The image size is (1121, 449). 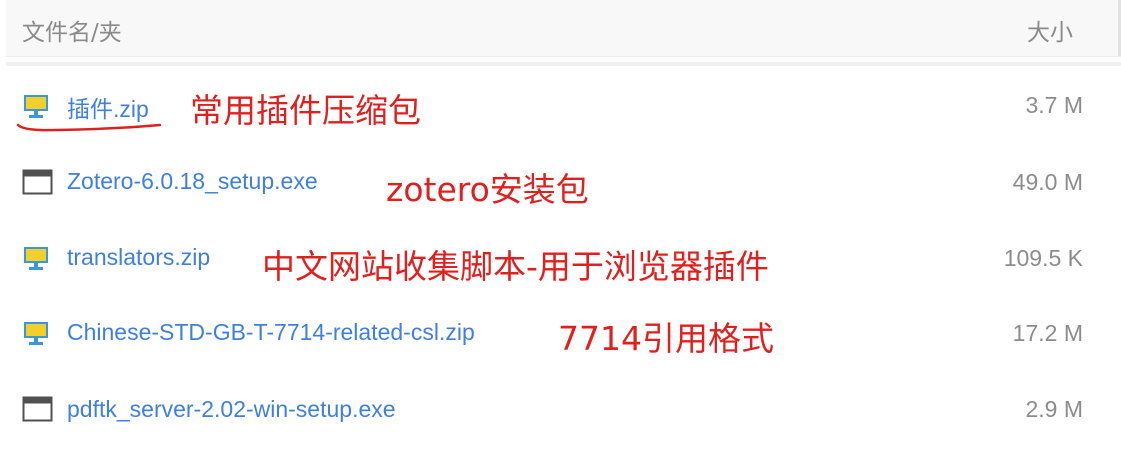 I want to click on annotation-note: zotero安装包, so click(x=487, y=189).